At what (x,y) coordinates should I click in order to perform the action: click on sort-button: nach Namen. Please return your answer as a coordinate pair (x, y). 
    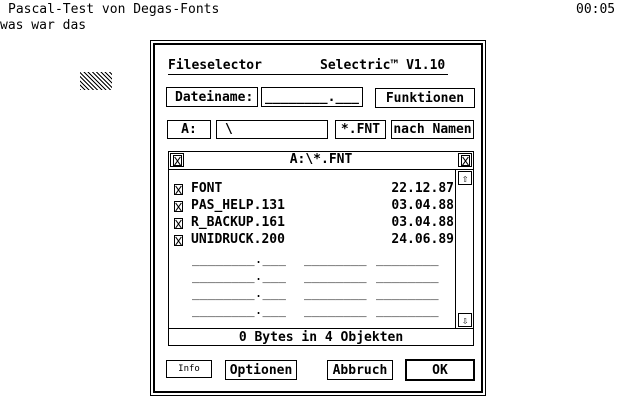
    Looking at the image, I should click on (432, 129).